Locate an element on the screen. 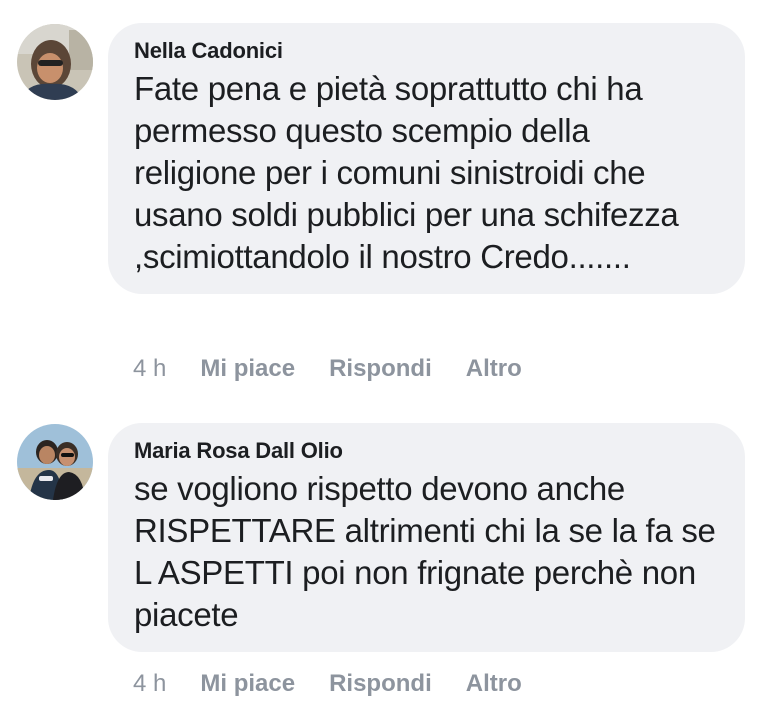 The height and width of the screenshot is (710, 765). comment-author: Maria Rosa Dall Olio is located at coordinates (426, 451).